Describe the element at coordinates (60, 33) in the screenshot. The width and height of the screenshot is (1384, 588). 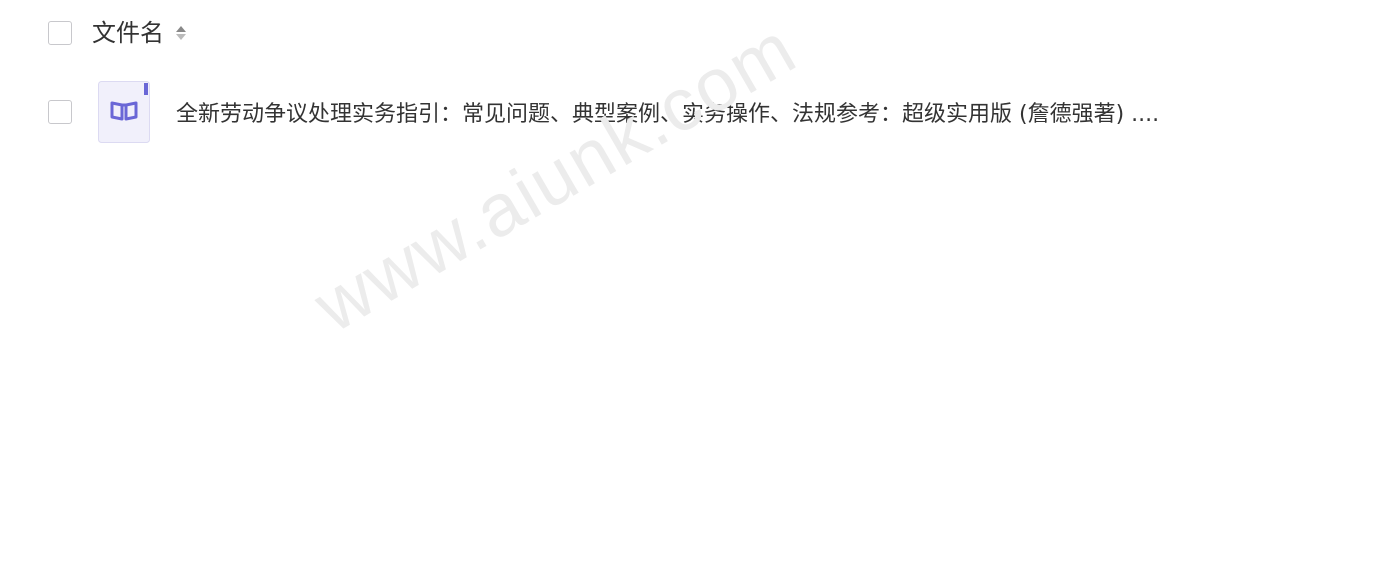
I see `select-all-checkbox` at that location.